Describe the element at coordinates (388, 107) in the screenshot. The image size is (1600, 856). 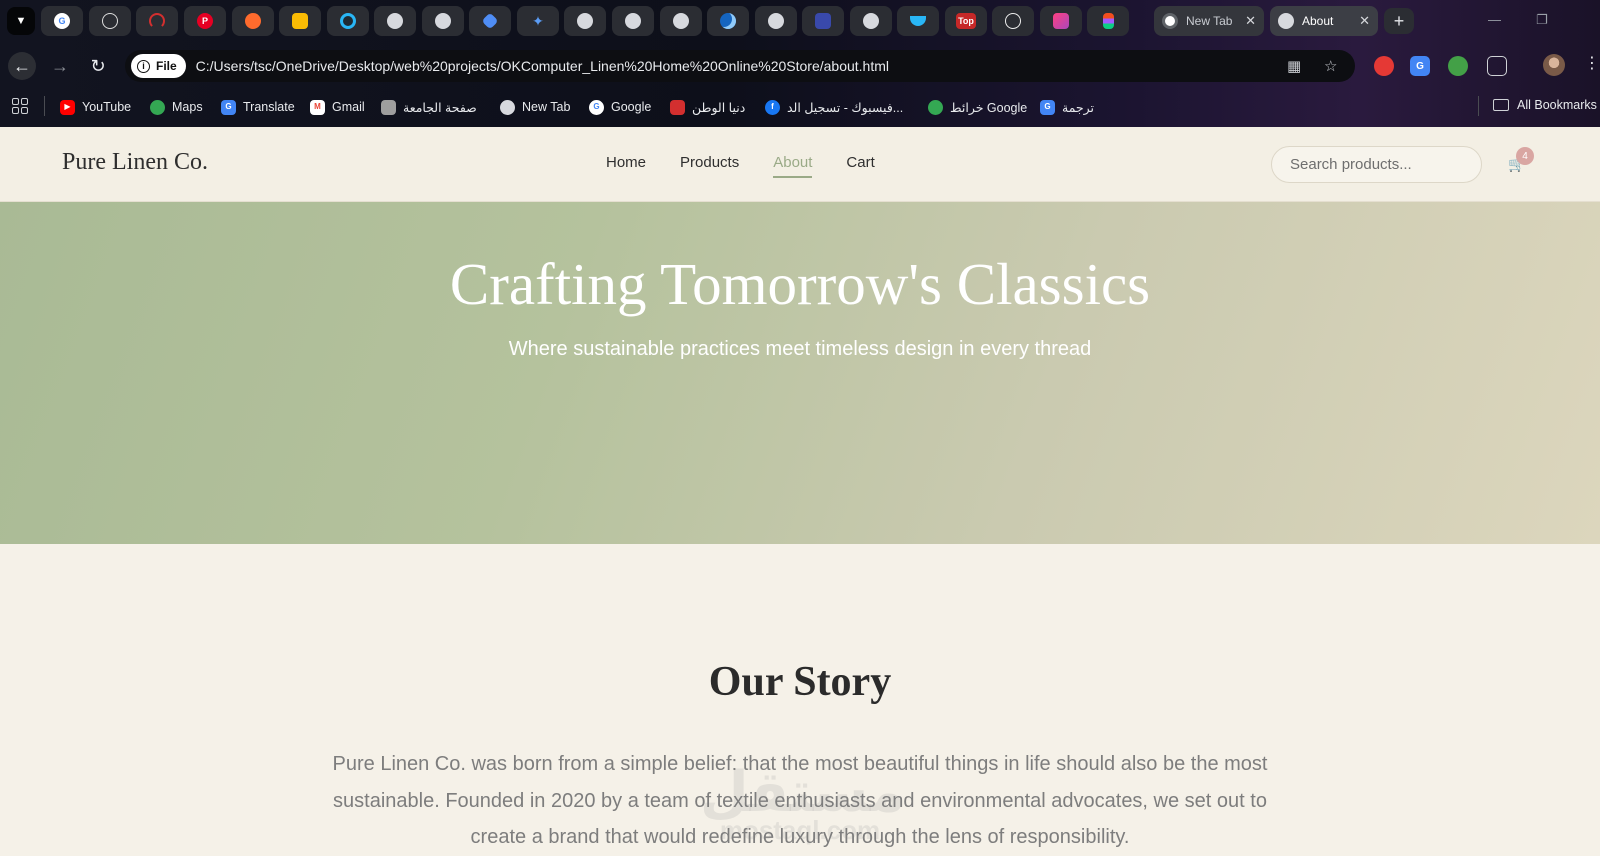
I see `university-icon` at that location.